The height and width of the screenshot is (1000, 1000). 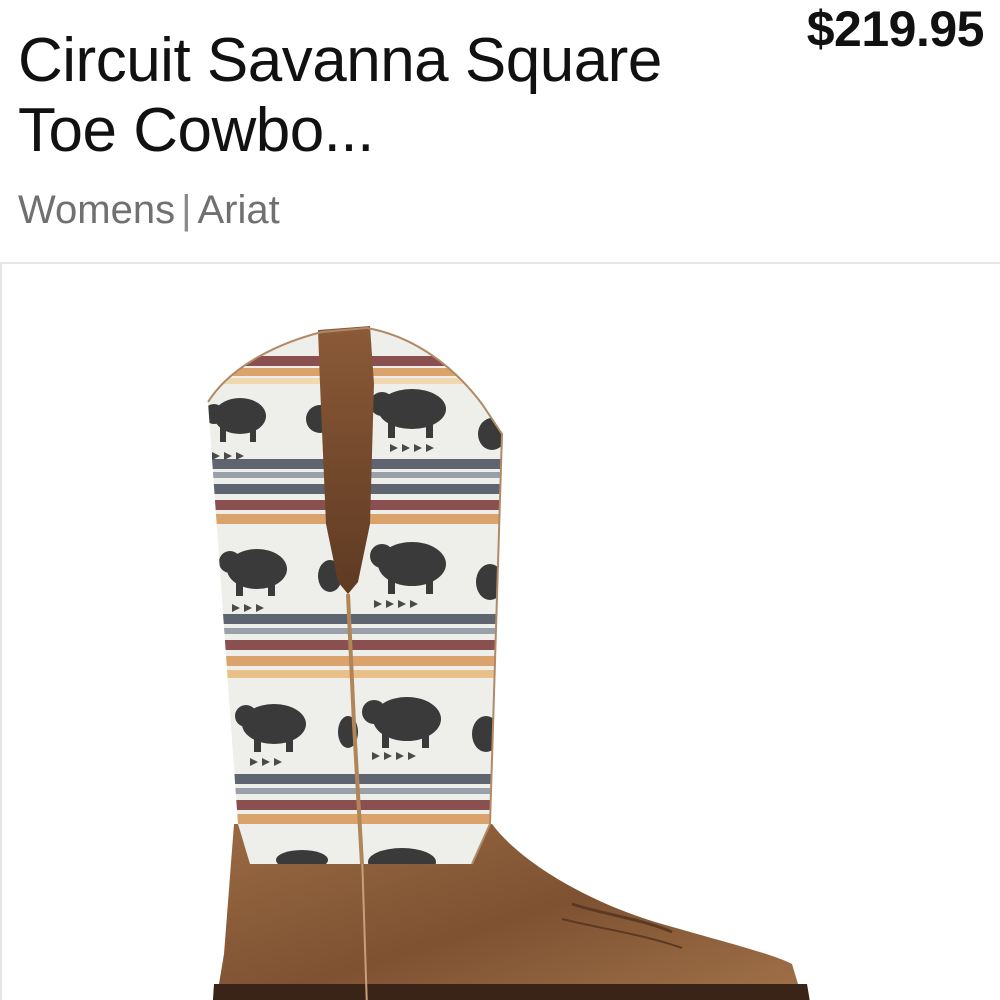 I want to click on product-meta: Womens | Ariat, so click(x=149, y=210).